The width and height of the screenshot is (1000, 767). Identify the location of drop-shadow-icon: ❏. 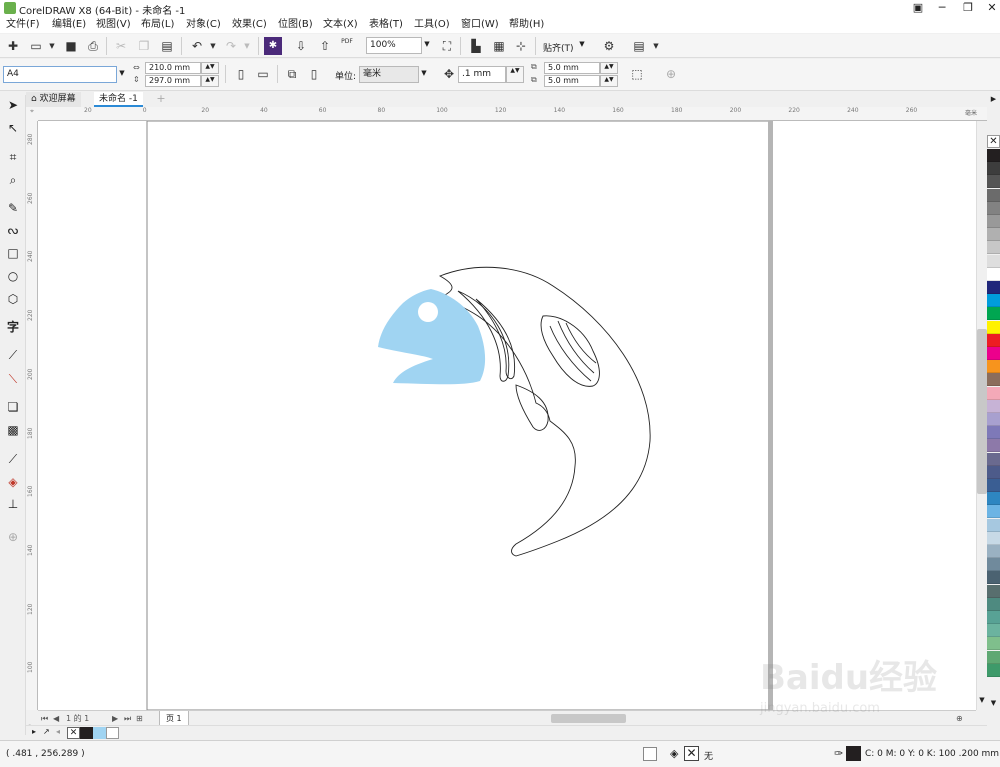
(13, 407).